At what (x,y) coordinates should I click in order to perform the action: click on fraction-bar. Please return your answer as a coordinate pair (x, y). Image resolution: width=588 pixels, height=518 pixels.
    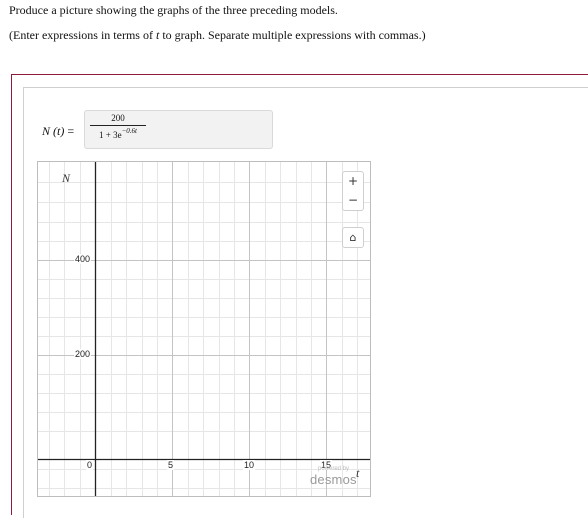
    Looking at the image, I should click on (118, 125).